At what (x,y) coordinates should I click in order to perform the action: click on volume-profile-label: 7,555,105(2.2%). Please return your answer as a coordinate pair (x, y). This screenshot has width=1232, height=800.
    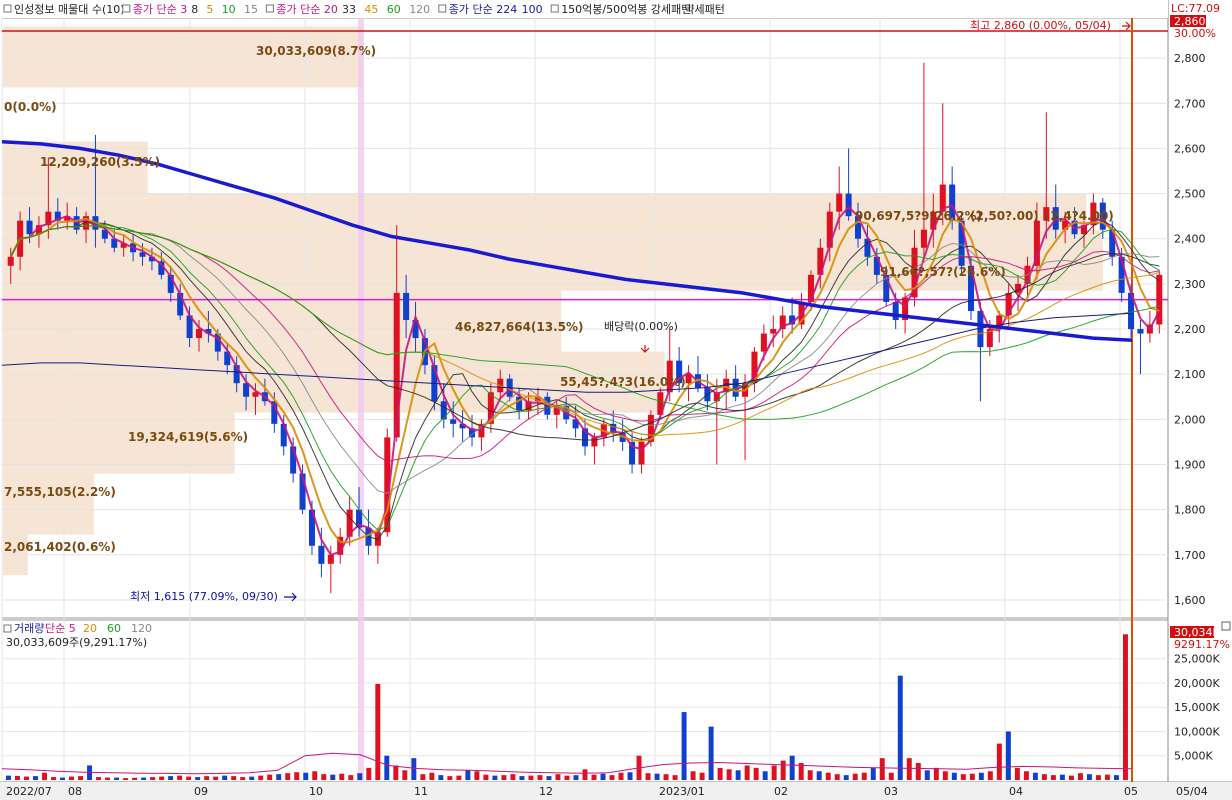
    Looking at the image, I should click on (60, 492).